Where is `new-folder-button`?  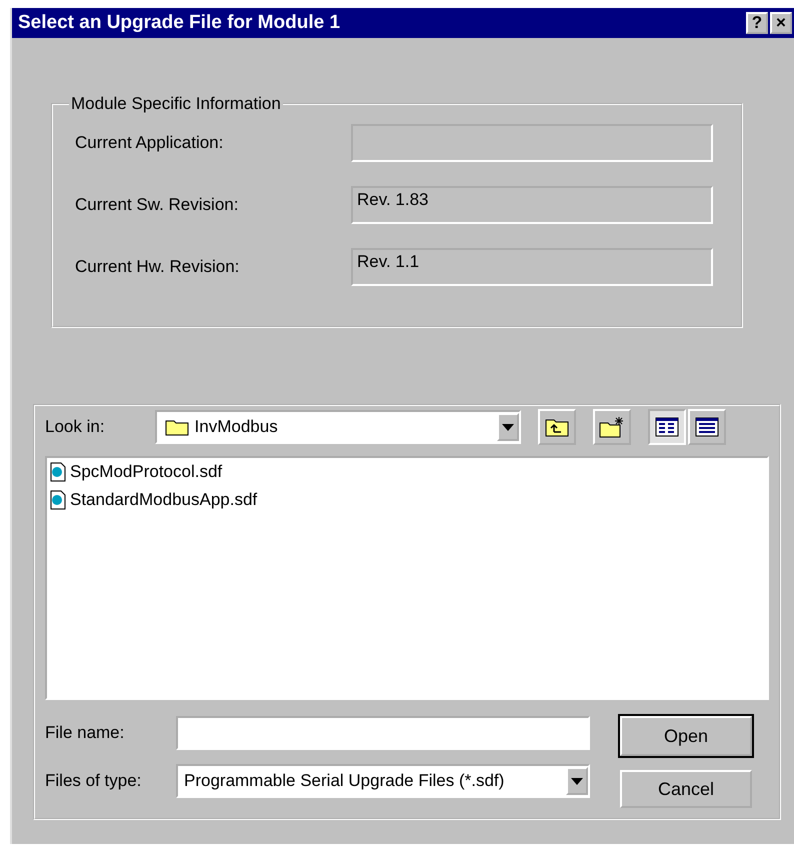
new-folder-button is located at coordinates (611, 427).